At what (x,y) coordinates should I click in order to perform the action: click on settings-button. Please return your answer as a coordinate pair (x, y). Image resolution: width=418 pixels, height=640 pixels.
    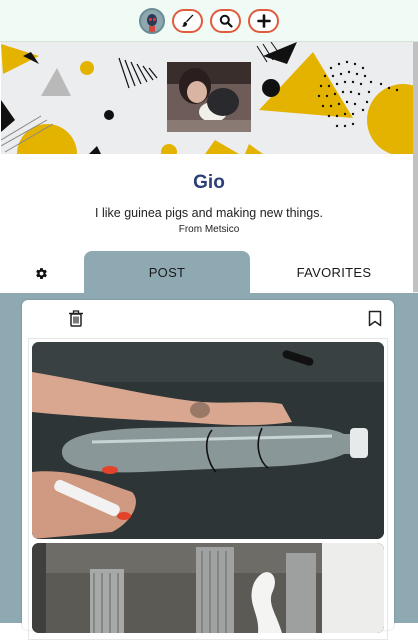
    Looking at the image, I should click on (41, 273).